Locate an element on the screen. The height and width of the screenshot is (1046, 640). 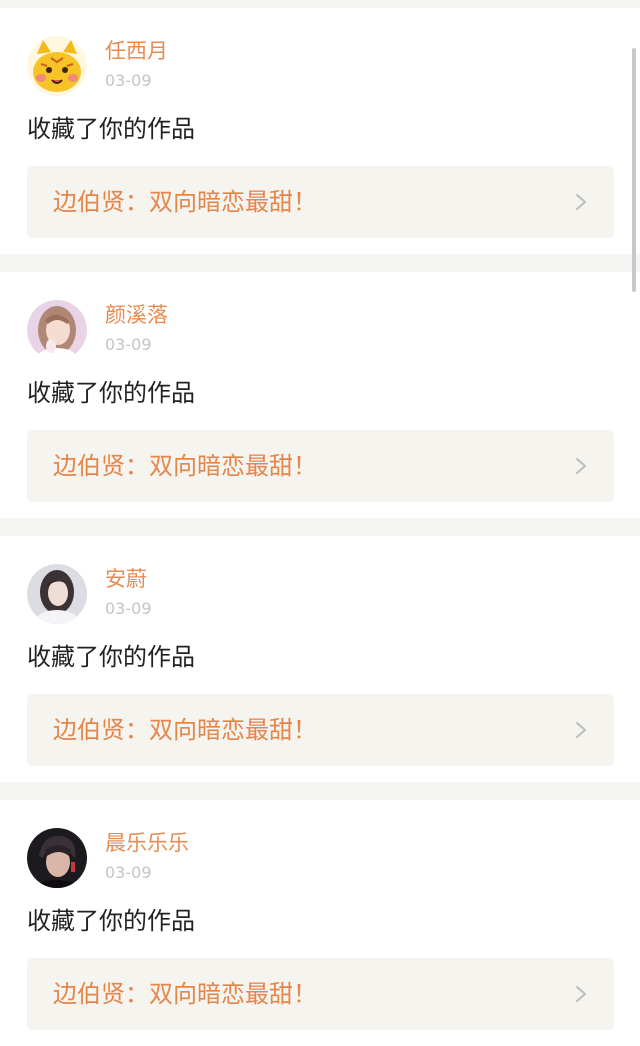
cartoon-tiger-avatar-icon is located at coordinates (57, 66).